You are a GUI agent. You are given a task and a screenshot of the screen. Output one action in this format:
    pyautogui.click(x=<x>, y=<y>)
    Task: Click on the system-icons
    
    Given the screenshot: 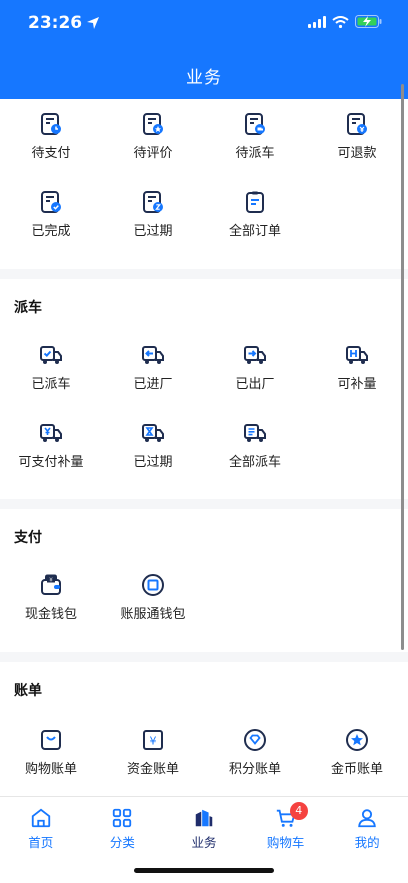 What is the action you would take?
    pyautogui.click(x=345, y=21)
    